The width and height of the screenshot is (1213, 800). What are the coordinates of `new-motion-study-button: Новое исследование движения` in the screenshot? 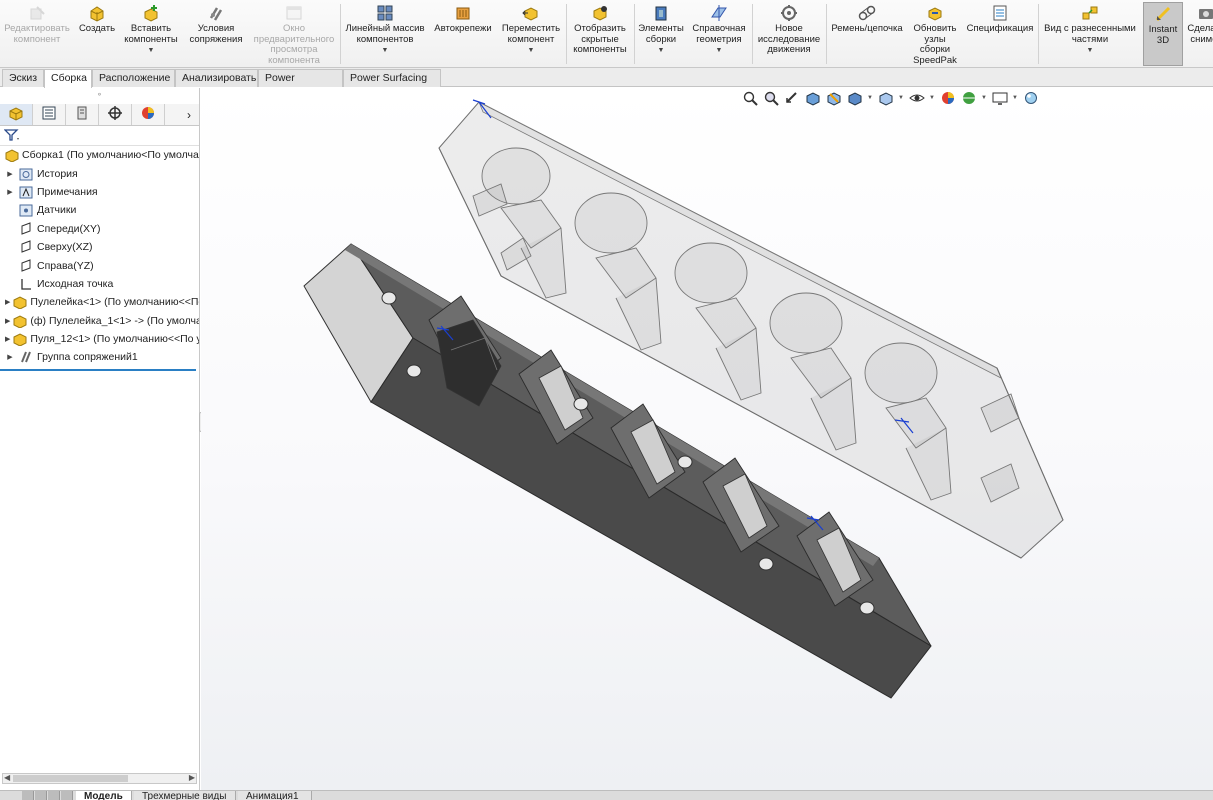 It's located at (789, 34).